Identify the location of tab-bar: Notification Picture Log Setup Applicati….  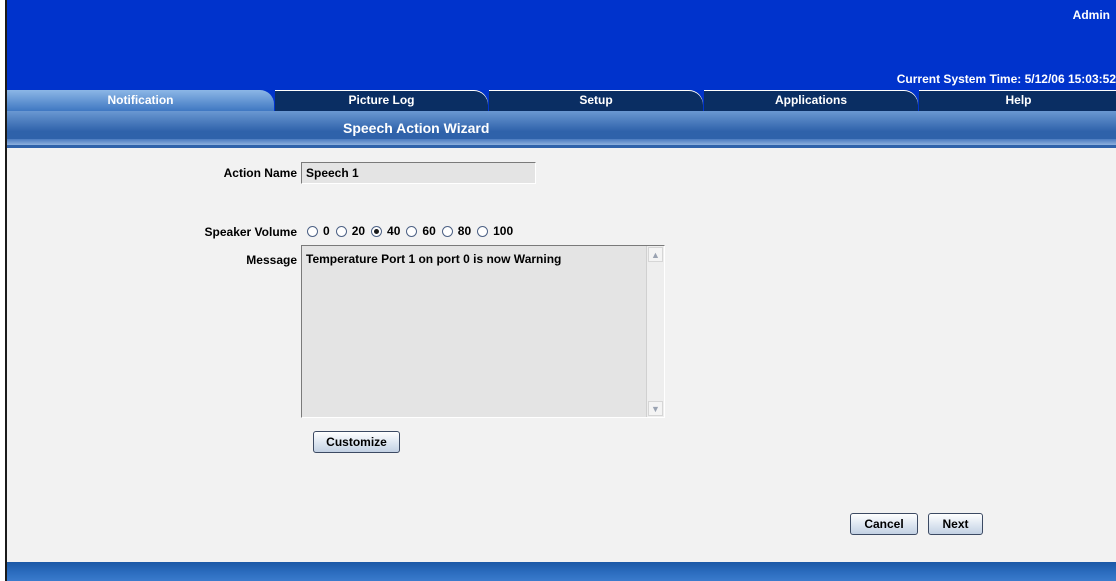
(561, 100).